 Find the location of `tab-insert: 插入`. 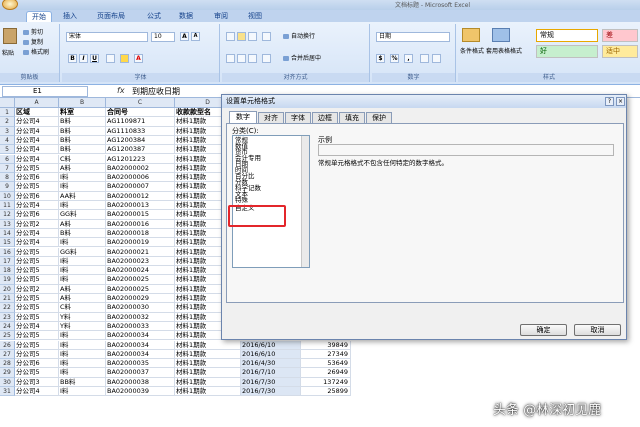

tab-insert: 插入 is located at coordinates (70, 16).